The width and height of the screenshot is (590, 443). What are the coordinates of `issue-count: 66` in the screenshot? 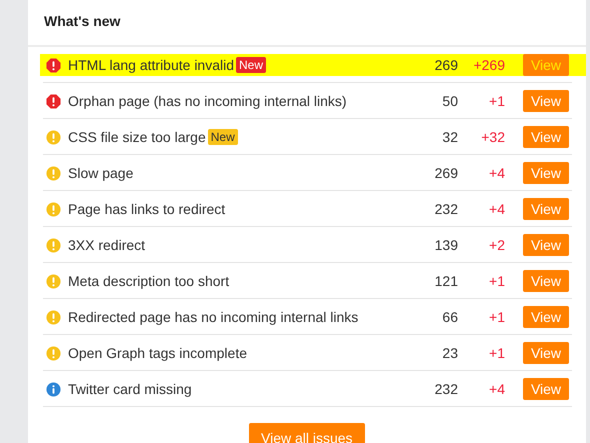 It's located at (449, 317).